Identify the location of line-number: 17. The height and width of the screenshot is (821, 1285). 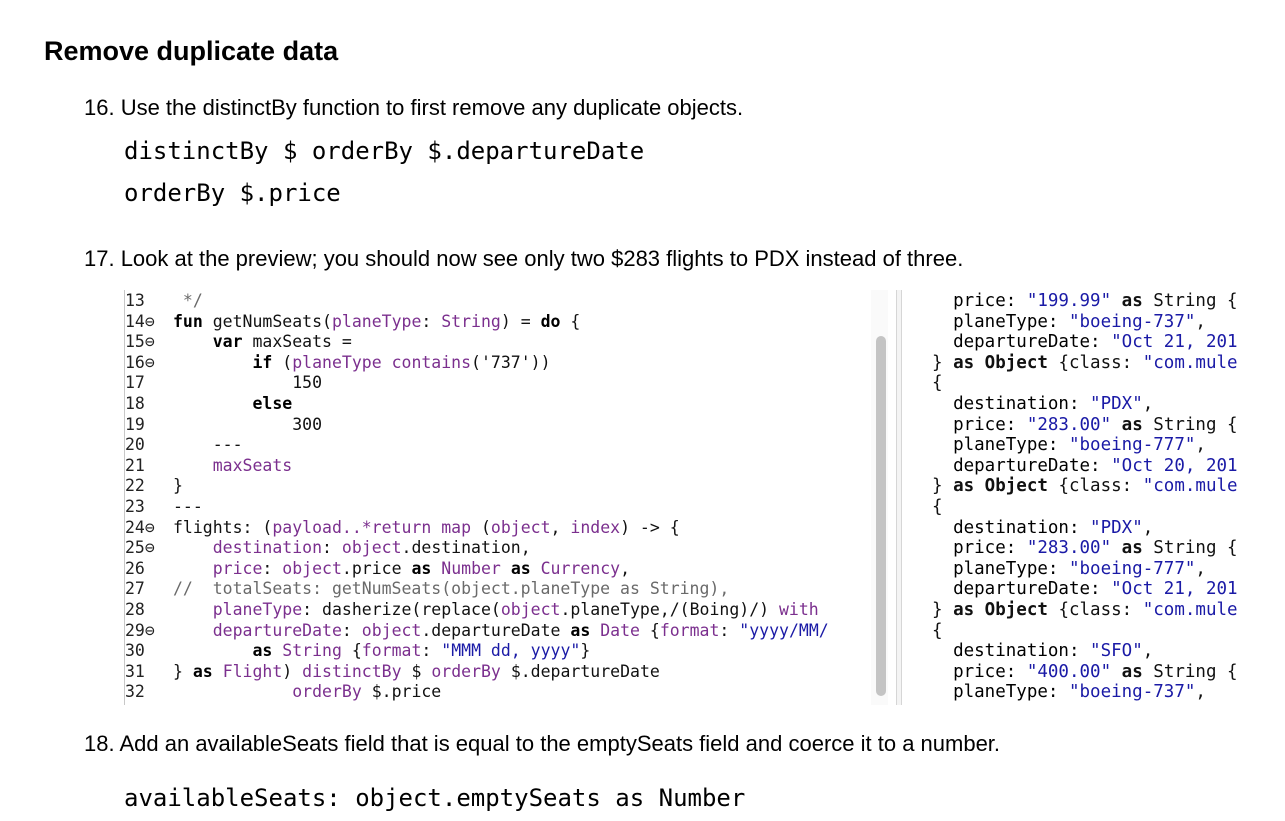
(135, 383).